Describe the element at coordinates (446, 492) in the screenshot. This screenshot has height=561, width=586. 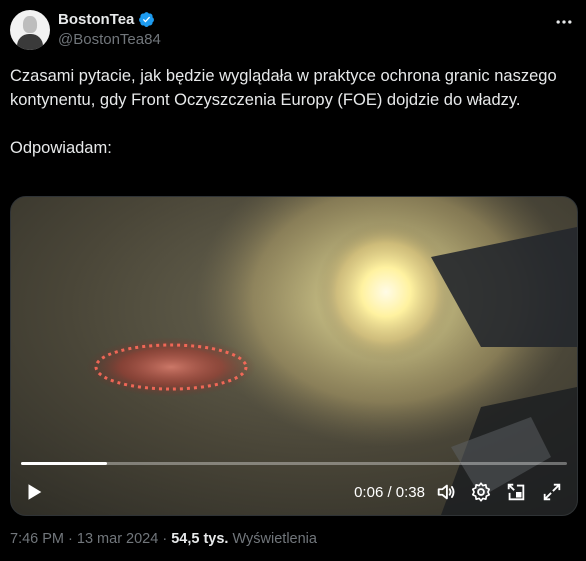
I see `volume-icon` at that location.